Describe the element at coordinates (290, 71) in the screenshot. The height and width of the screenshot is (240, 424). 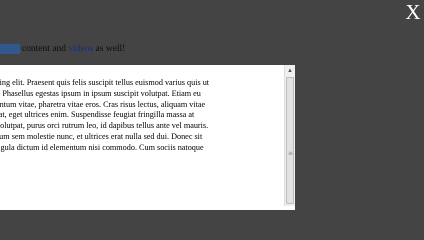
I see `scroll-up-arrow-icon: ▲` at that location.